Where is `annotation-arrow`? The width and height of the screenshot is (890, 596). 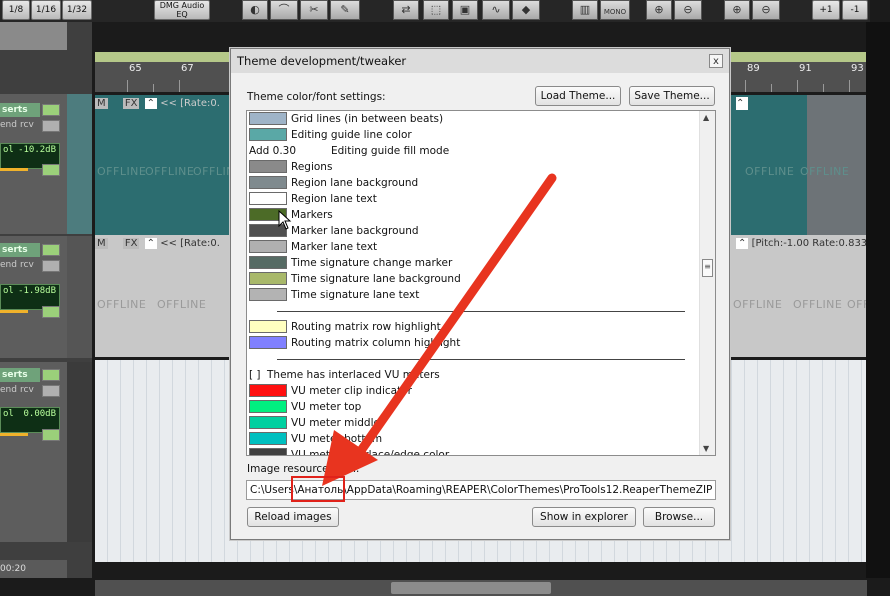
annotation-arrow is located at coordinates (439, 329).